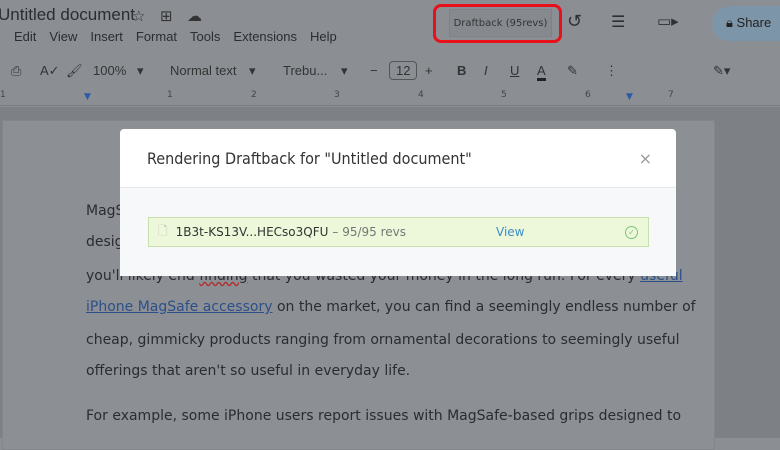  Describe the element at coordinates (510, 232) in the screenshot. I see `view-link: View` at that location.